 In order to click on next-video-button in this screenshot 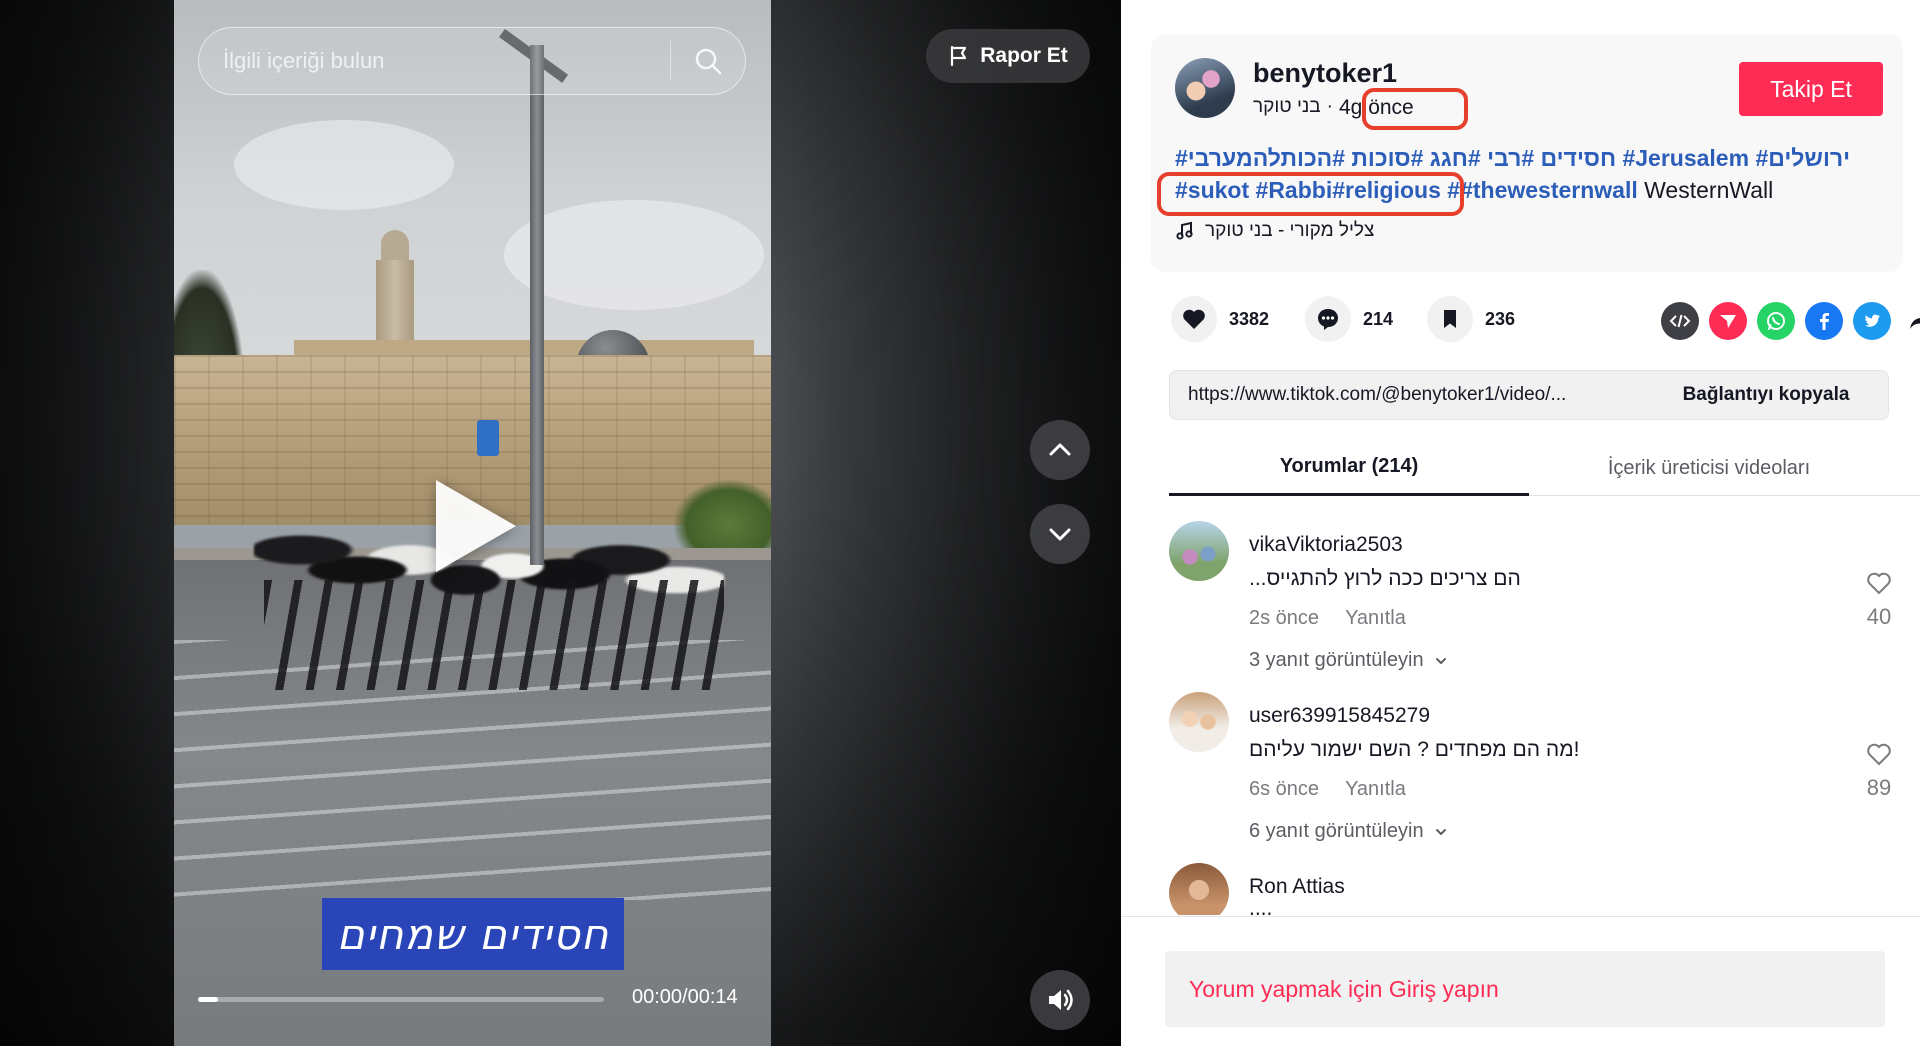, I will do `click(1060, 534)`.